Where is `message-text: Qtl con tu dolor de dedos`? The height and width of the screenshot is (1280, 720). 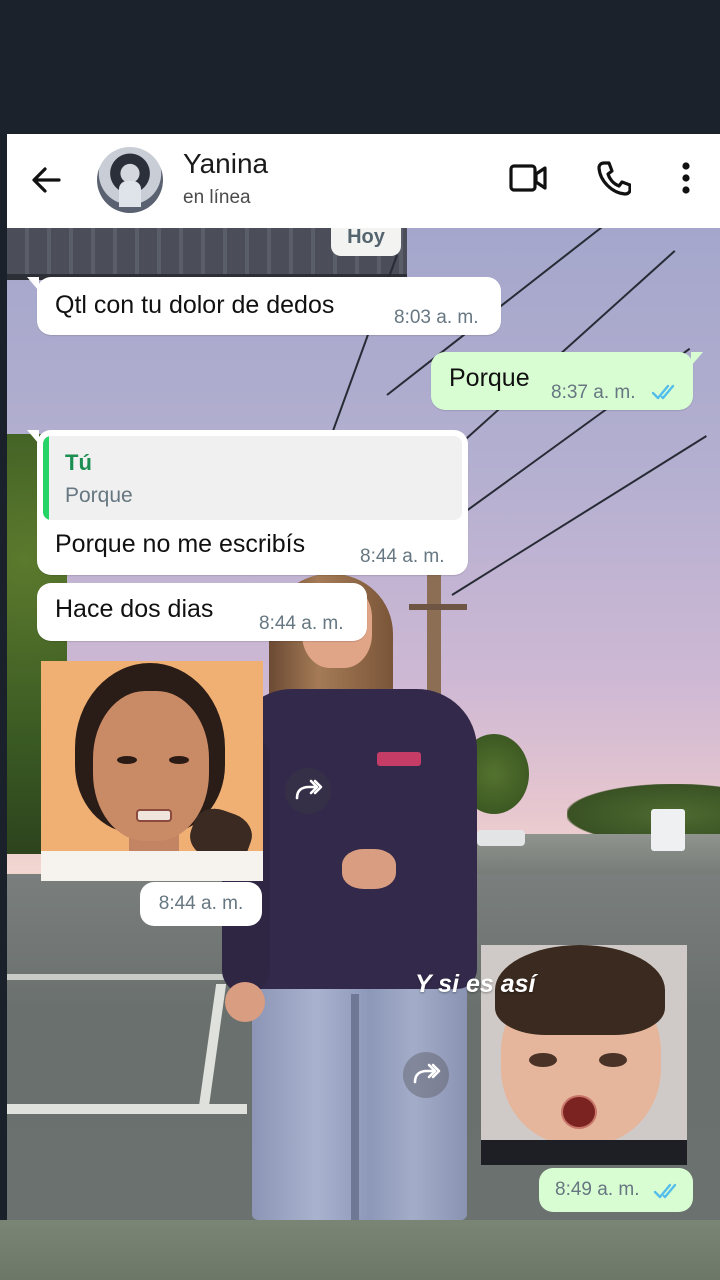
message-text: Qtl con tu dolor de dedos is located at coordinates (195, 305).